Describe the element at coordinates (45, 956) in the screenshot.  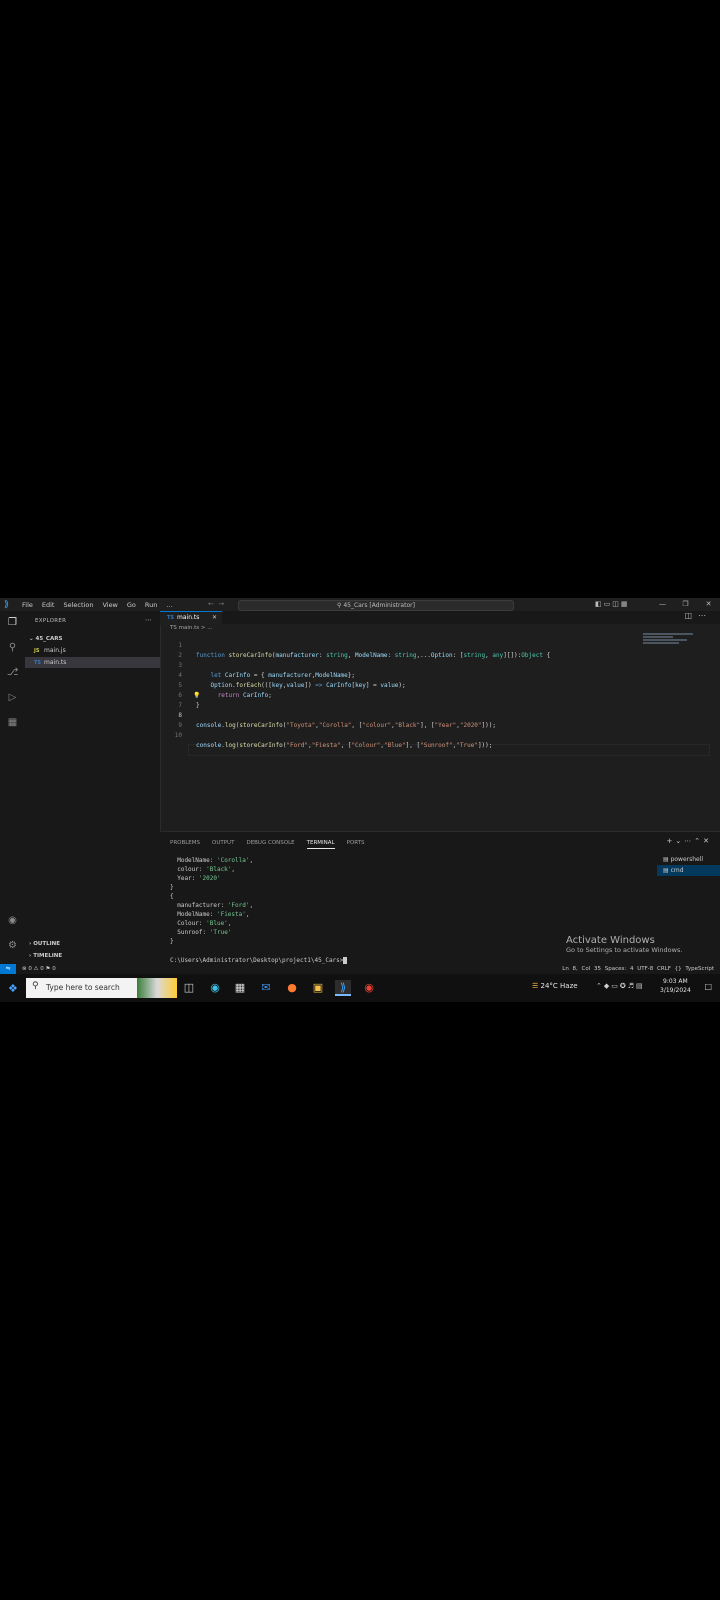
I see `timeline-section: › TIMELINE` at that location.